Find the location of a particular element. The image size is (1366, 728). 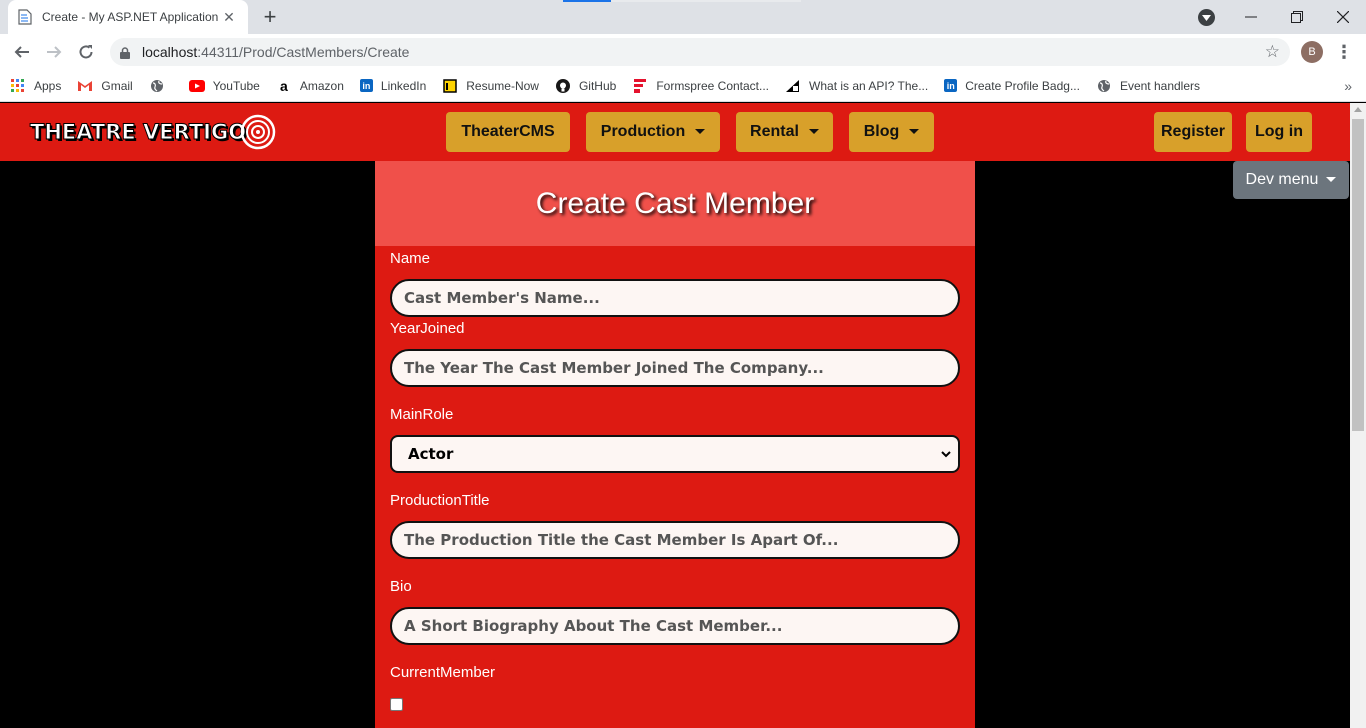

card-header: Create Cast Member is located at coordinates (675, 203).